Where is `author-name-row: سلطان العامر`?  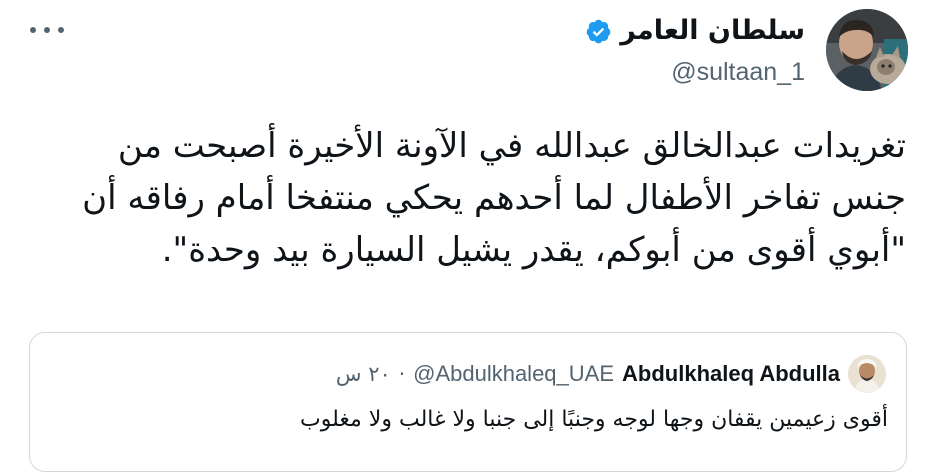 author-name-row: سلطان العامر is located at coordinates (695, 31).